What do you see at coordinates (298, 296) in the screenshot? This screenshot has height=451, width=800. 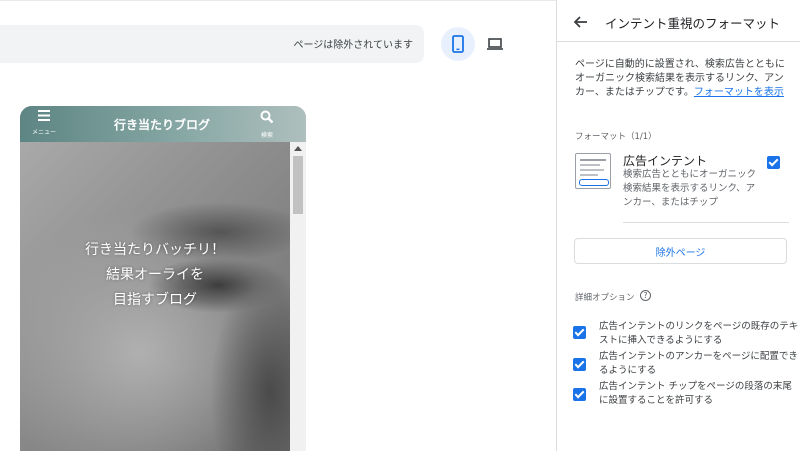 I see `preview-scrollbar` at bounding box center [298, 296].